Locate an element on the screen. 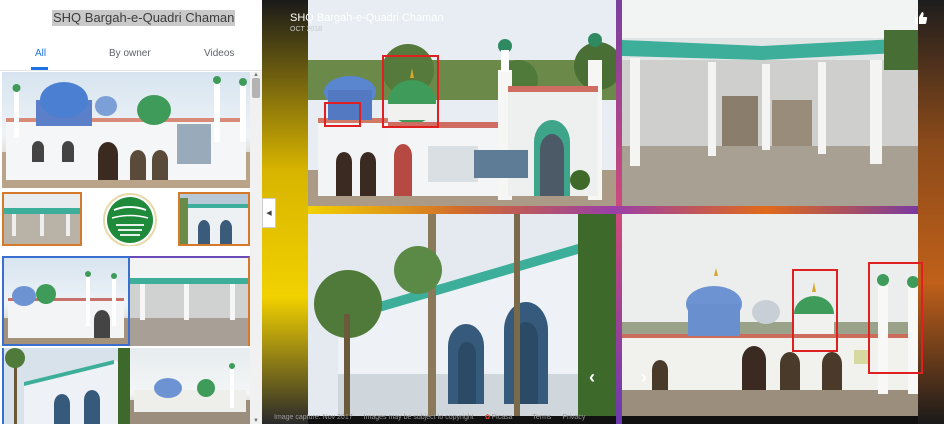 The image size is (944, 424). green-emblem-photo is located at coordinates (130, 219).